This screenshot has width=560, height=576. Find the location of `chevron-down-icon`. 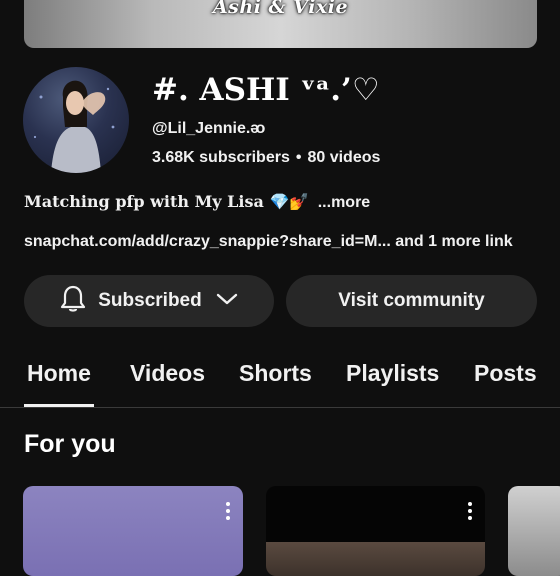

chevron-down-icon is located at coordinates (227, 301).